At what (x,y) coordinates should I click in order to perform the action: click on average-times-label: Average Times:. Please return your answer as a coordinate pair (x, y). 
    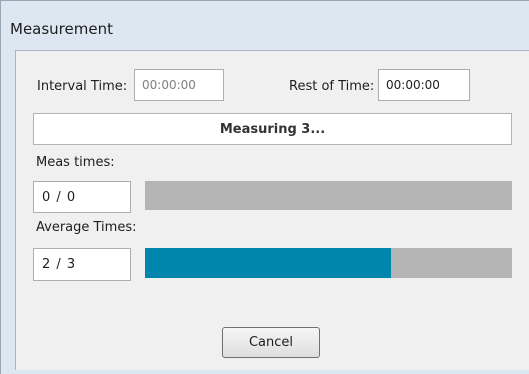
    Looking at the image, I should click on (86, 227).